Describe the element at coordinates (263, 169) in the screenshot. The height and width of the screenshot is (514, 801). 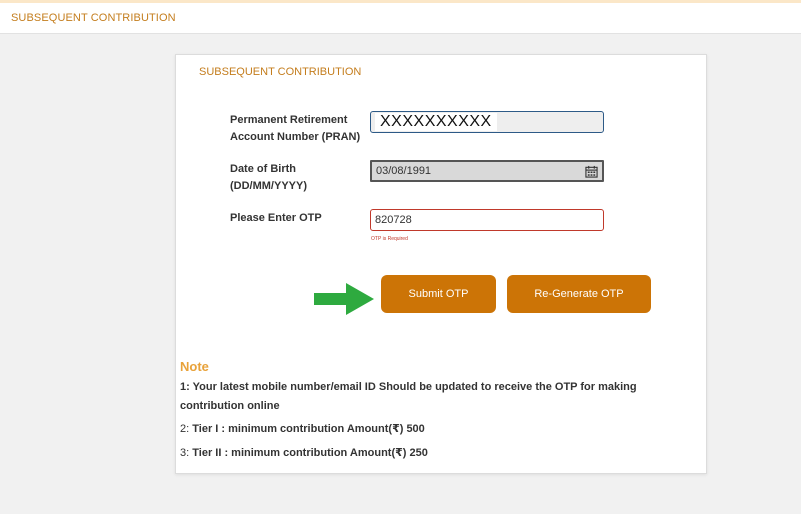
I see `dob-label-line1: Date of Birth` at that location.